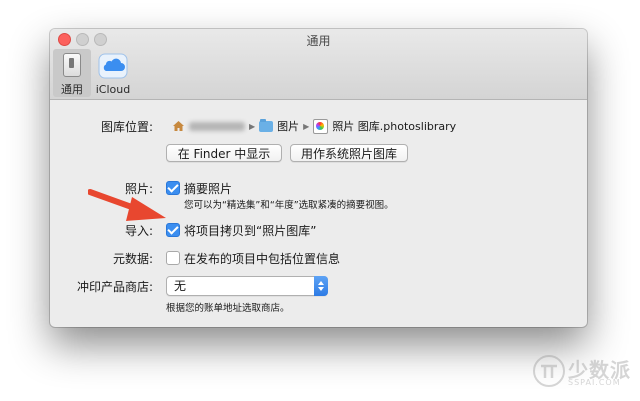 Image resolution: width=640 pixels, height=401 pixels. I want to click on updown-arrows-icon, so click(321, 286).